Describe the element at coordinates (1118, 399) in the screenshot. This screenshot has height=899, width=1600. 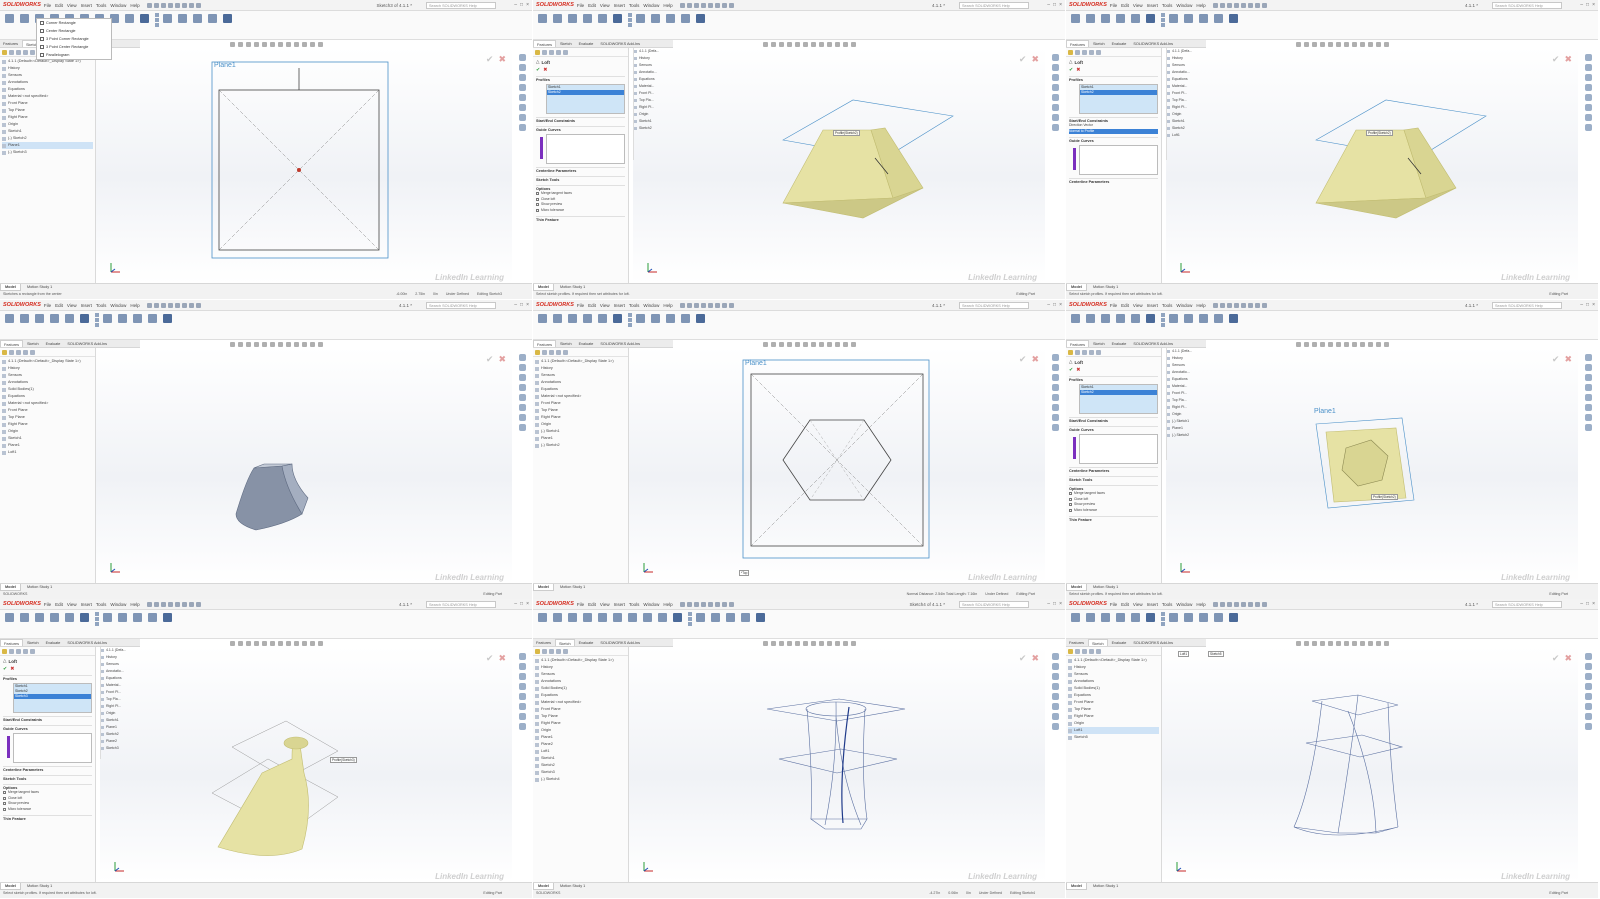
I see `profiles-list: Sketch1 Sketch2` at that location.